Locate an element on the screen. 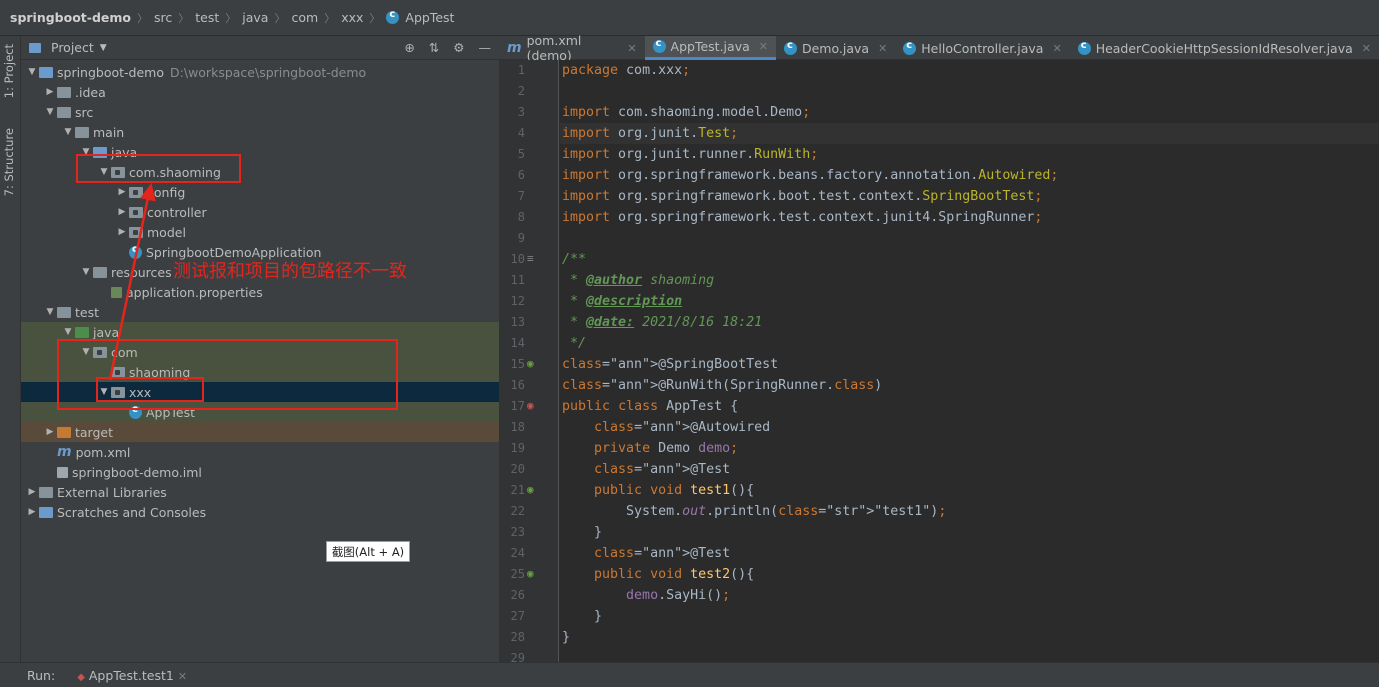 The height and width of the screenshot is (687, 1379). breadcrumb-src: src is located at coordinates (163, 17).